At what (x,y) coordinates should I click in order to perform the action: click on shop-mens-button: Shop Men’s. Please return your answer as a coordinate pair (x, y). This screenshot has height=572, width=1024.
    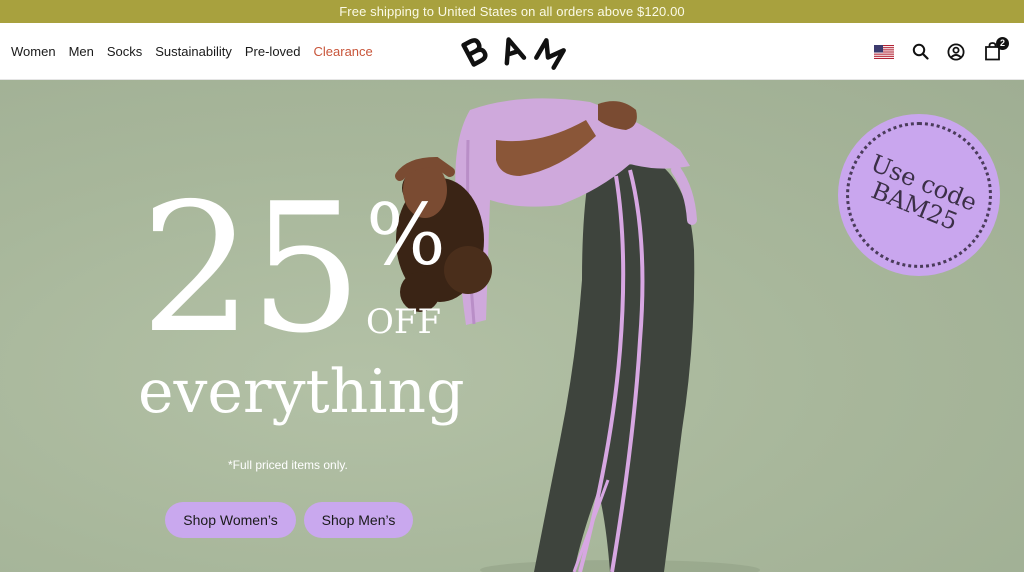
    Looking at the image, I should click on (358, 520).